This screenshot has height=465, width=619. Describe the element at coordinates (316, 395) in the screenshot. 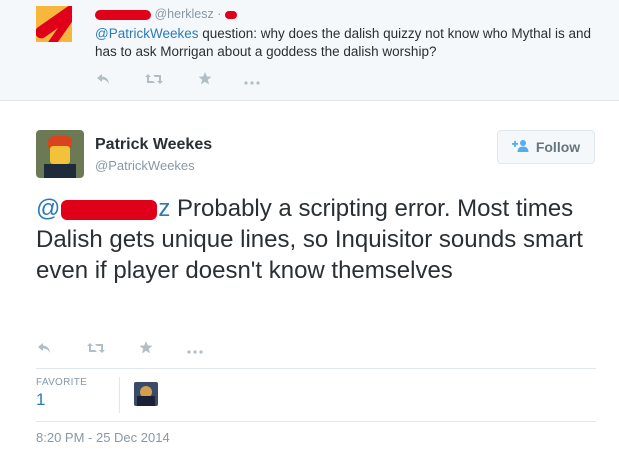

I see `tweet-stats: FAVORITE 1` at that location.